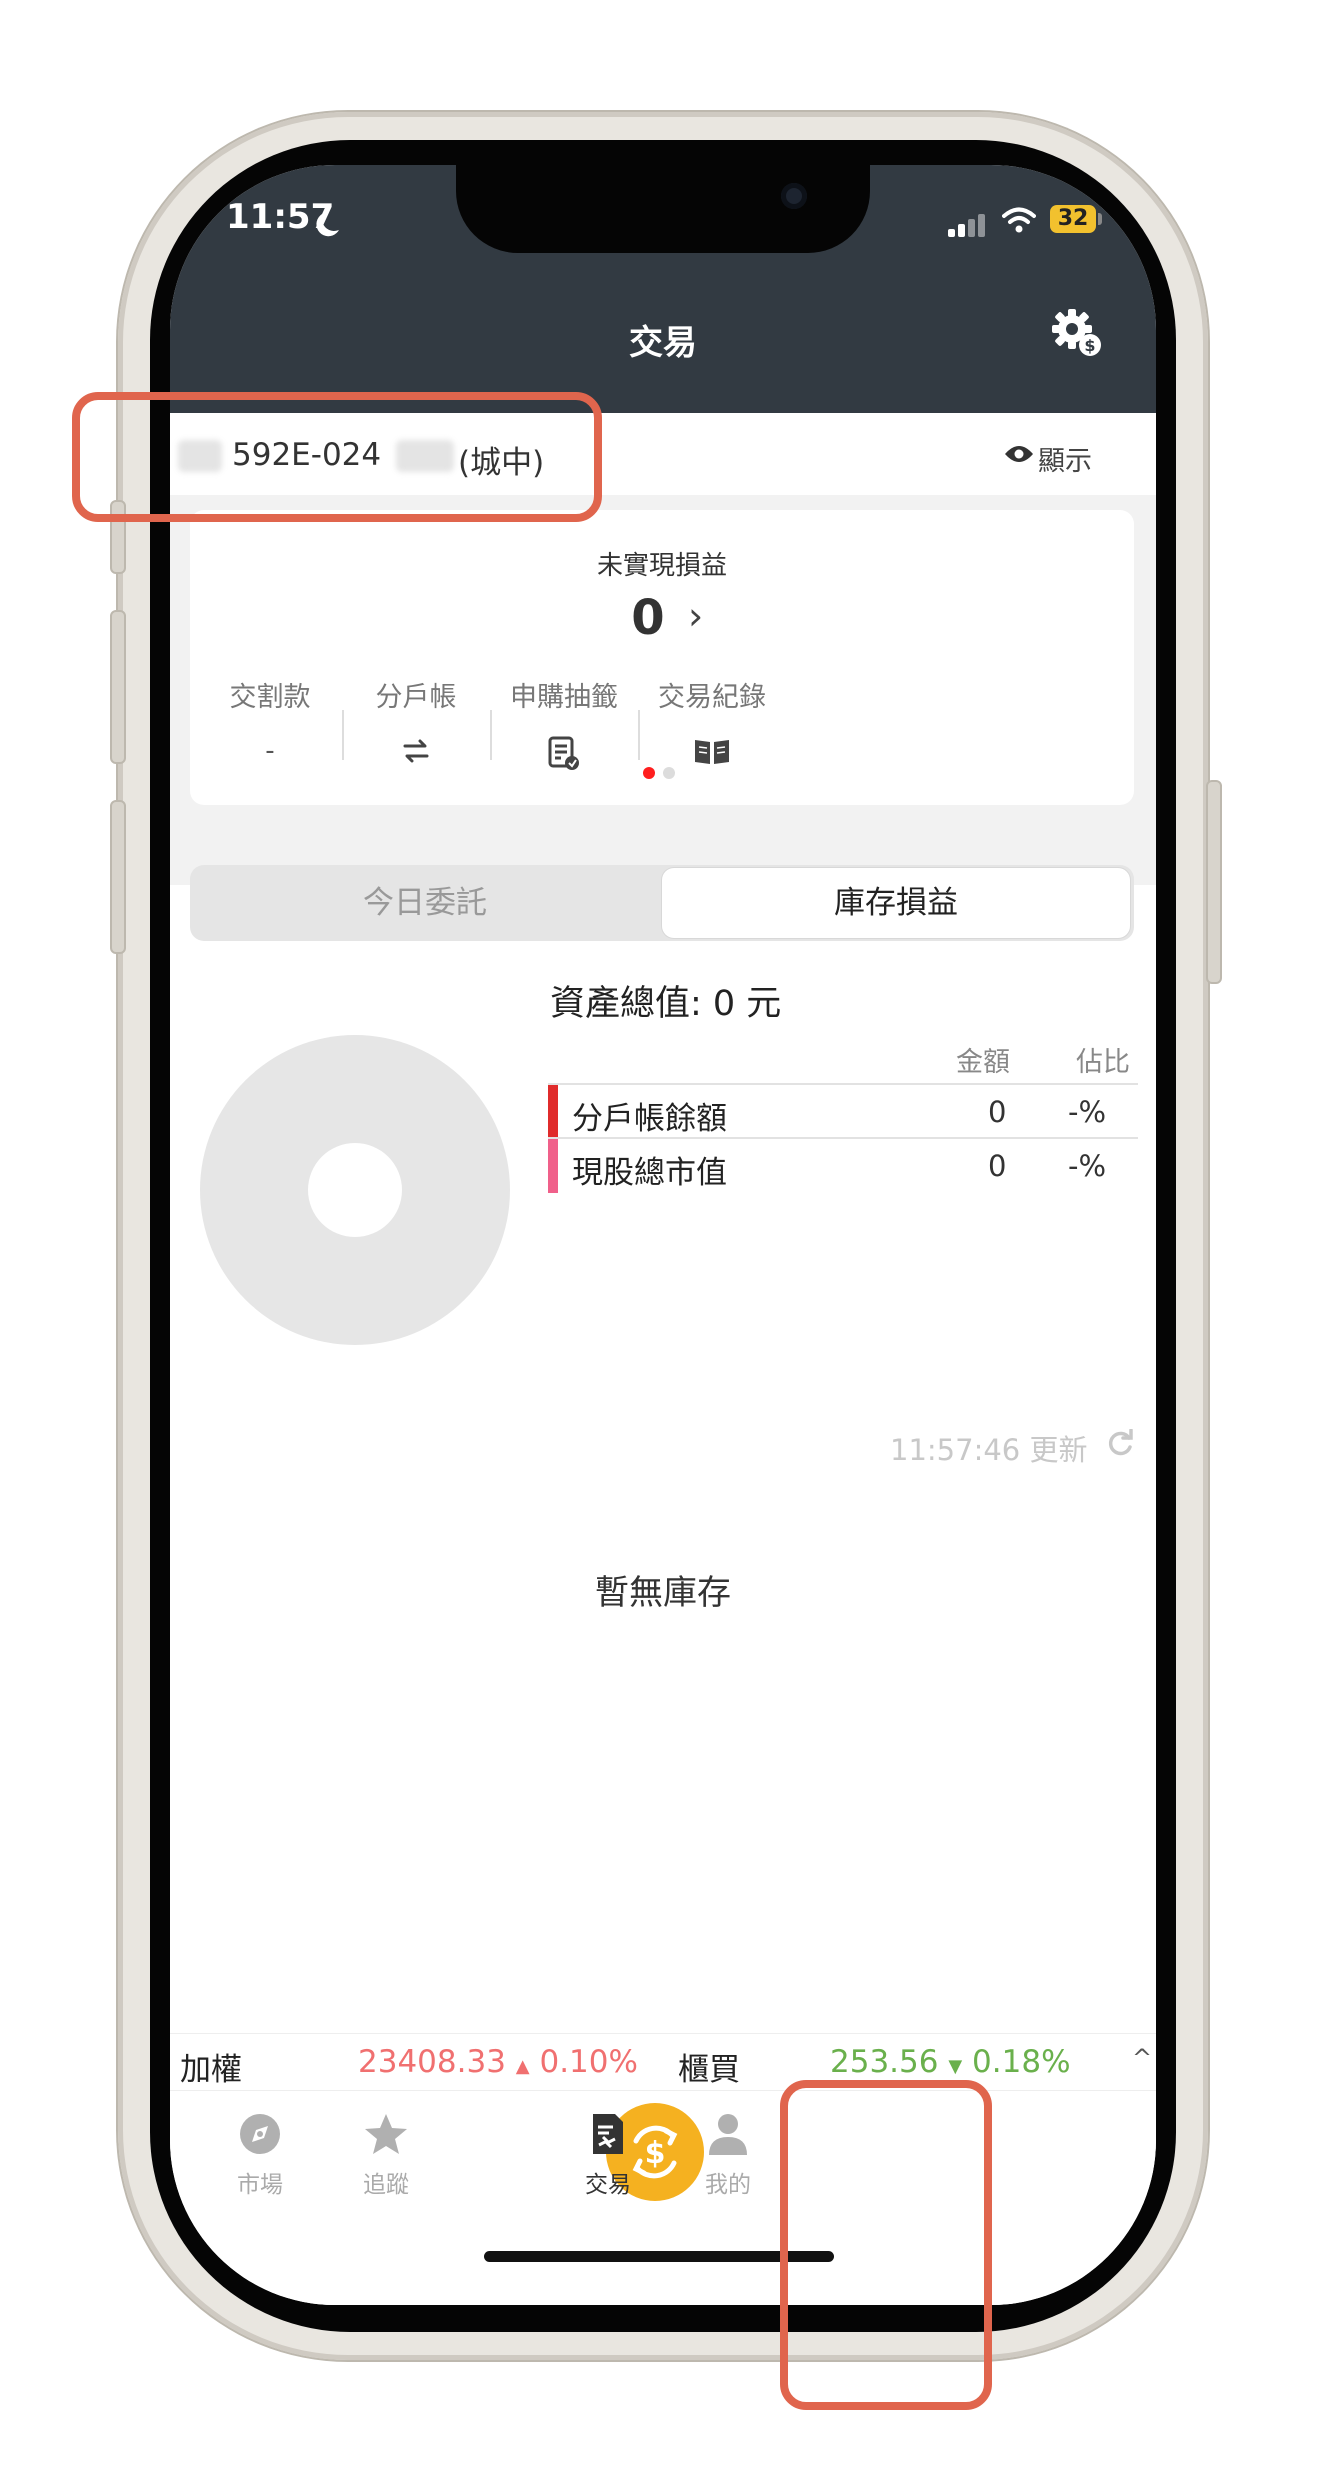  I want to click on status-time: 11:57, so click(280, 217).